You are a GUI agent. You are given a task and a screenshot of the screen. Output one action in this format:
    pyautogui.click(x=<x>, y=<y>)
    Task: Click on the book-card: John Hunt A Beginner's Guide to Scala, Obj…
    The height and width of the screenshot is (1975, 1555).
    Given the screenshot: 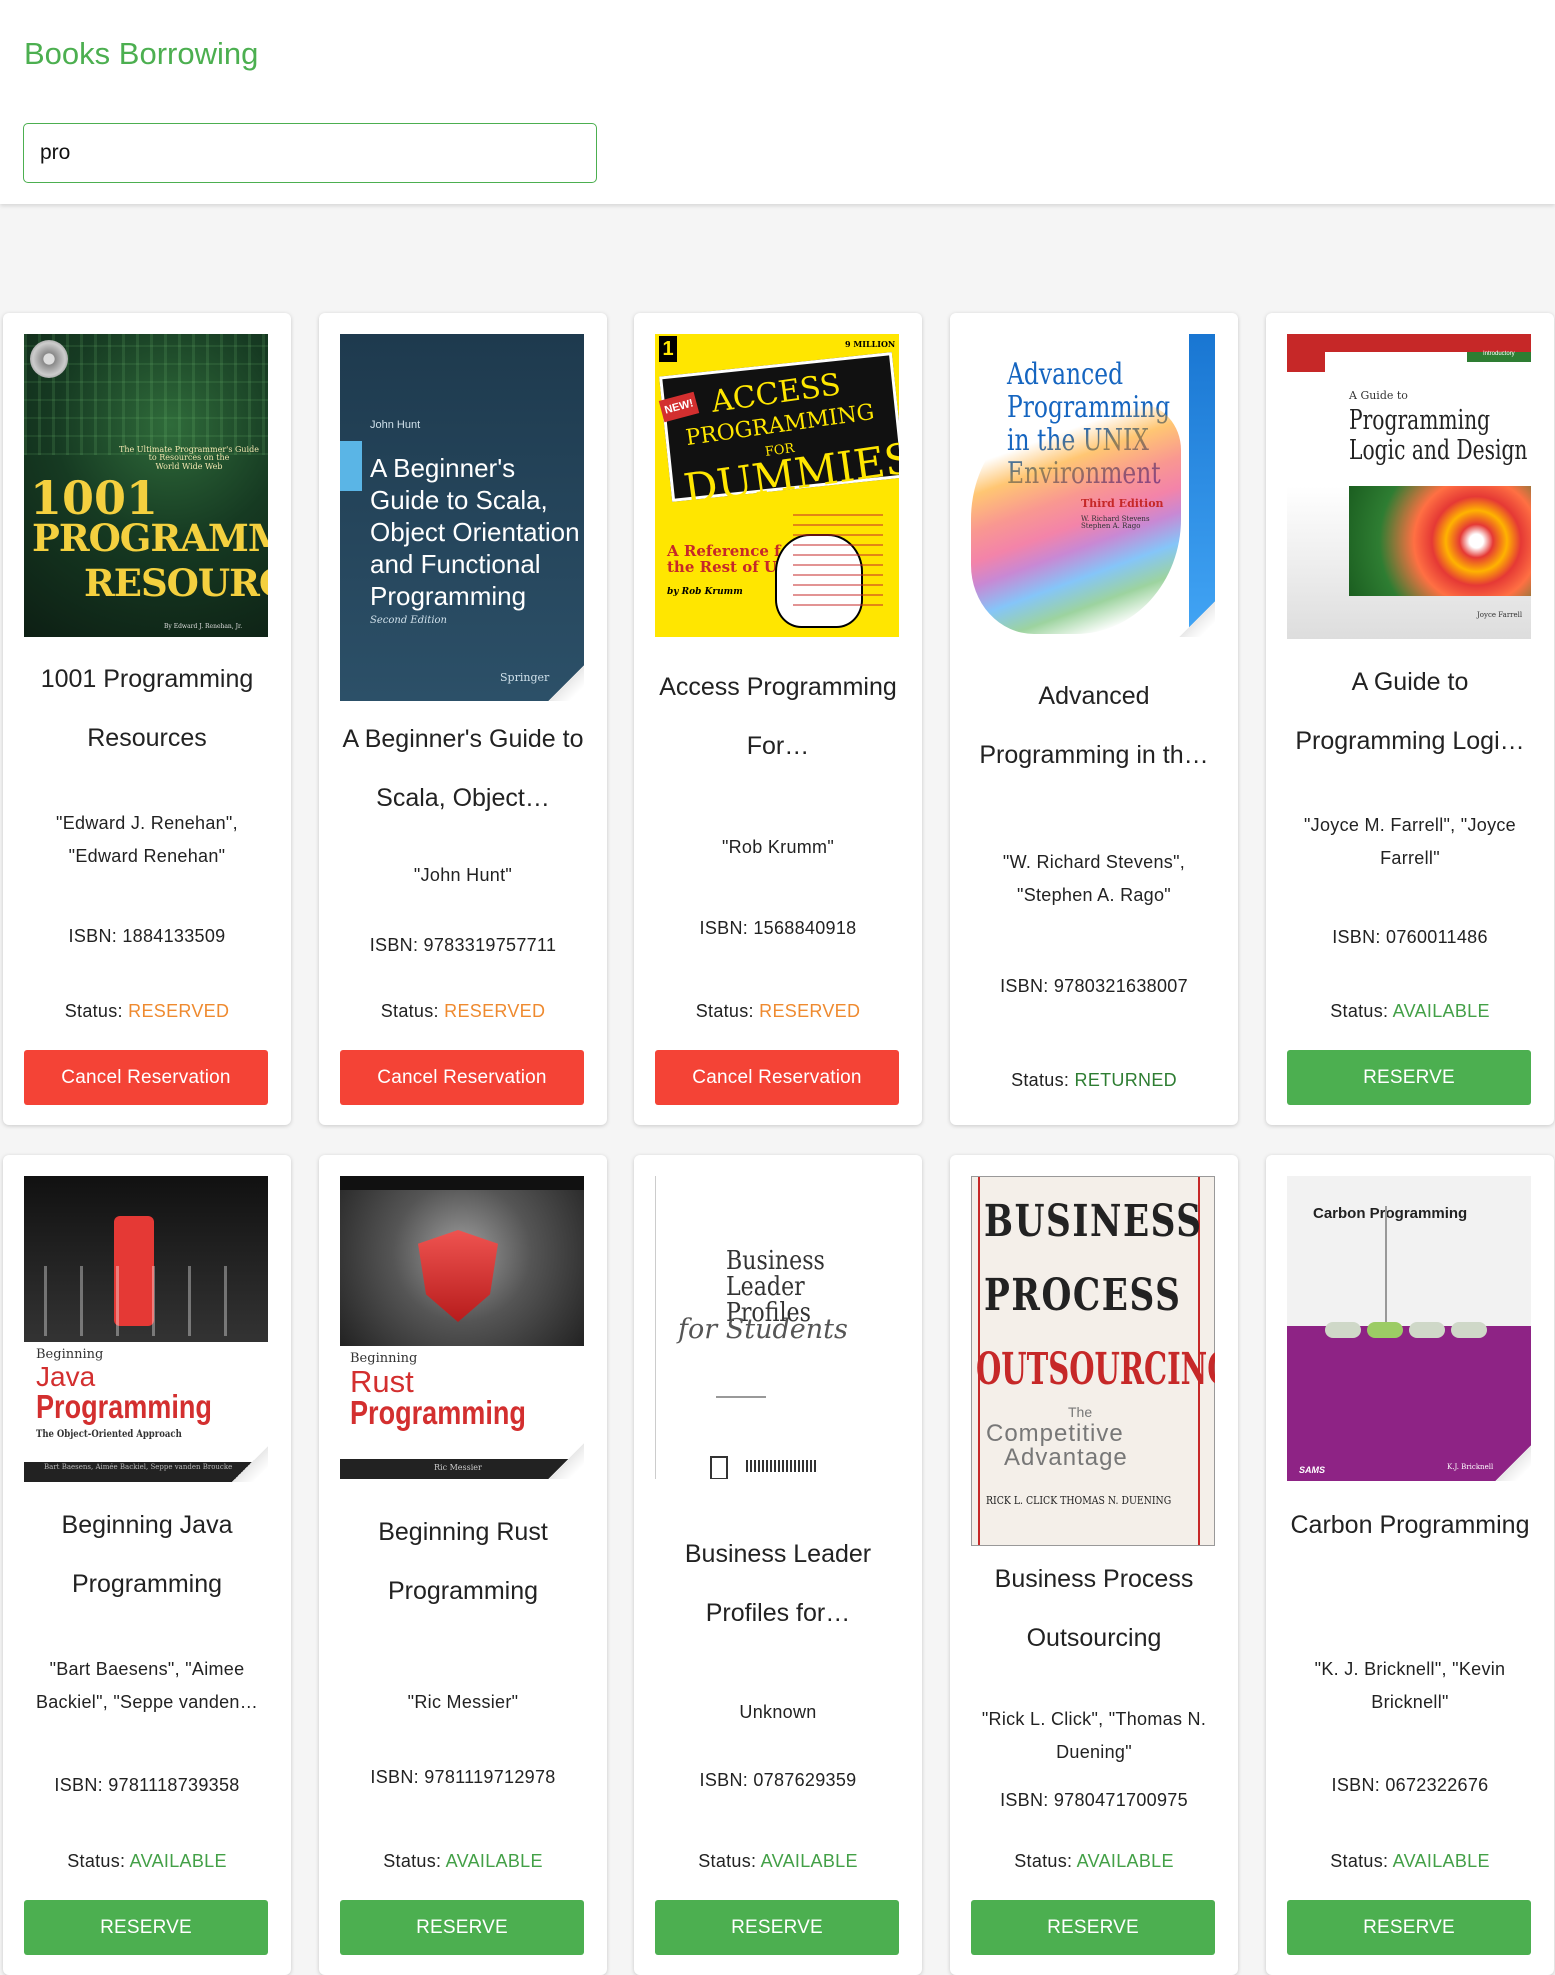 What is the action you would take?
    pyautogui.click(x=463, y=719)
    